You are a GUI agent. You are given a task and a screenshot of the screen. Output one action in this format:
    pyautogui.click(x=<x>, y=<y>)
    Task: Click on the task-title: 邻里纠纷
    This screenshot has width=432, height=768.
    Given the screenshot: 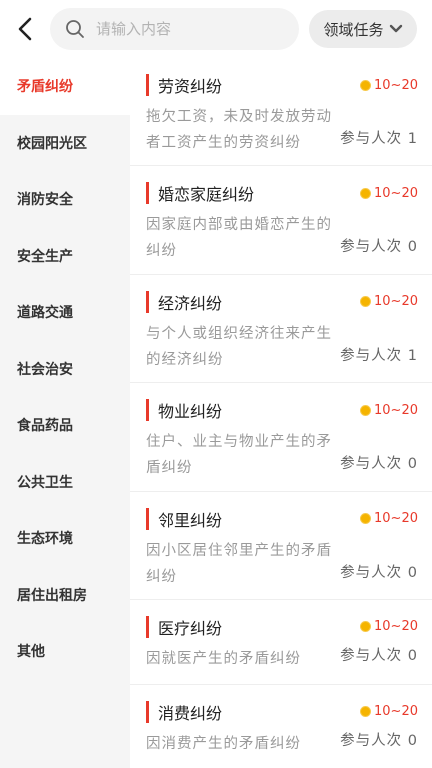 What is the action you would take?
    pyautogui.click(x=190, y=520)
    